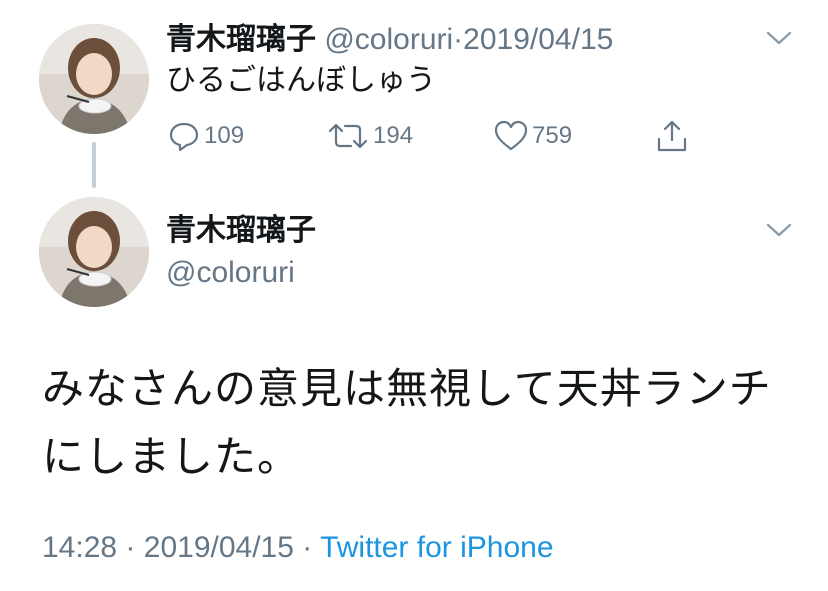 Image resolution: width=828 pixels, height=591 pixels. I want to click on thread-line, so click(94, 165).